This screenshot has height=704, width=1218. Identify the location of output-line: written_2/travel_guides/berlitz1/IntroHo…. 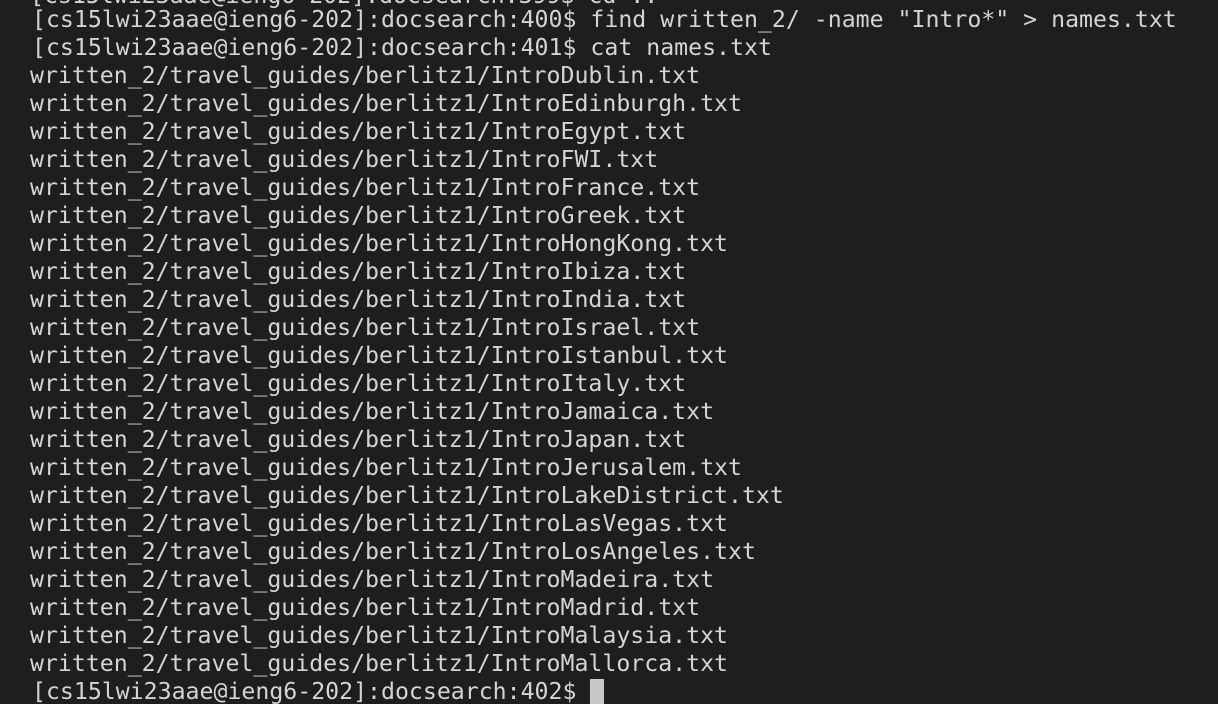
(379, 243).